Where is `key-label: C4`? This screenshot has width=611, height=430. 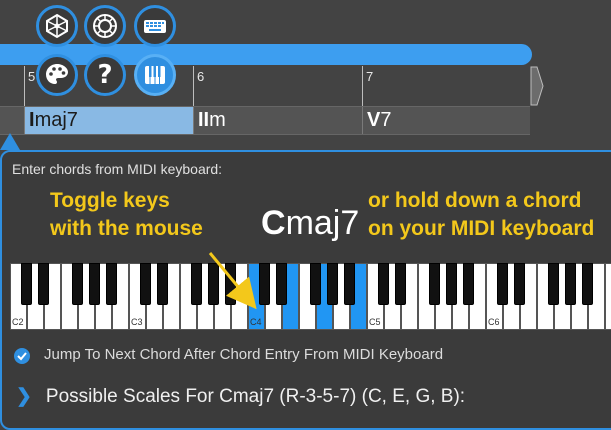 key-label: C4 is located at coordinates (256, 322).